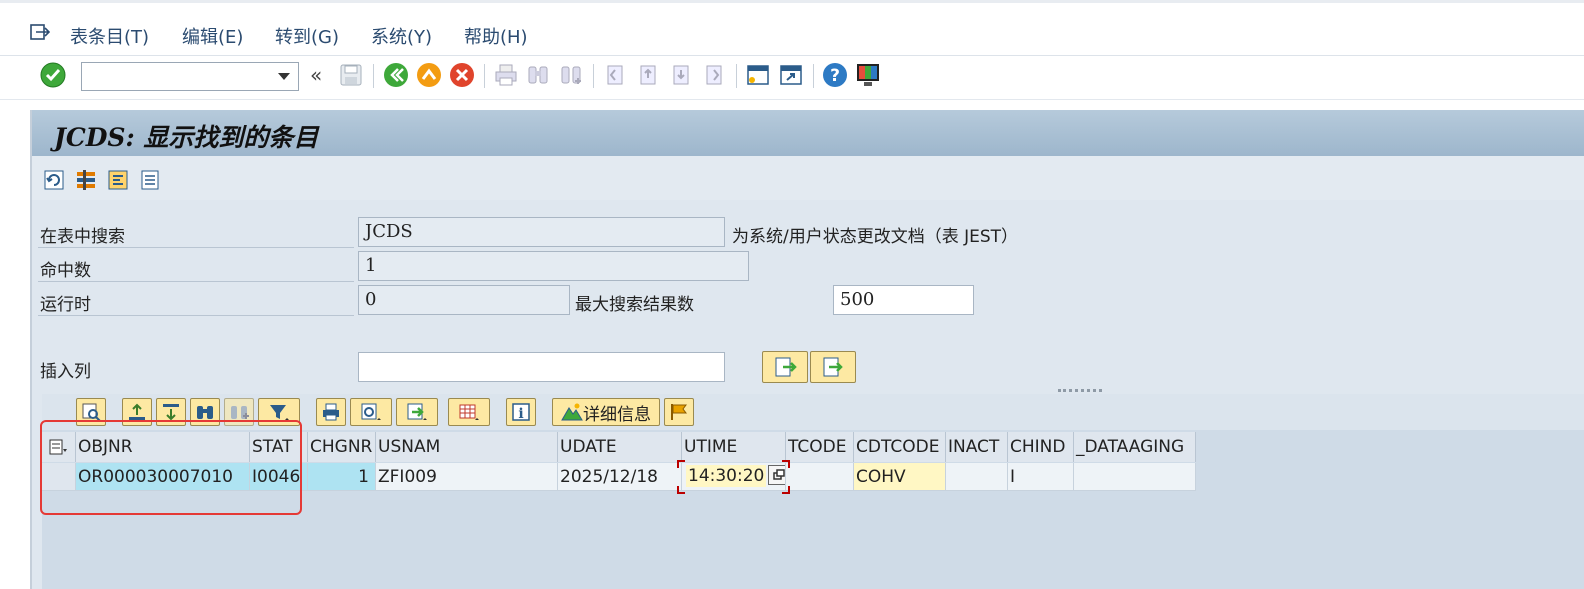 The height and width of the screenshot is (589, 1584). What do you see at coordinates (82, 237) in the screenshot?
I see `search-table-label: 在表中搜索` at bounding box center [82, 237].